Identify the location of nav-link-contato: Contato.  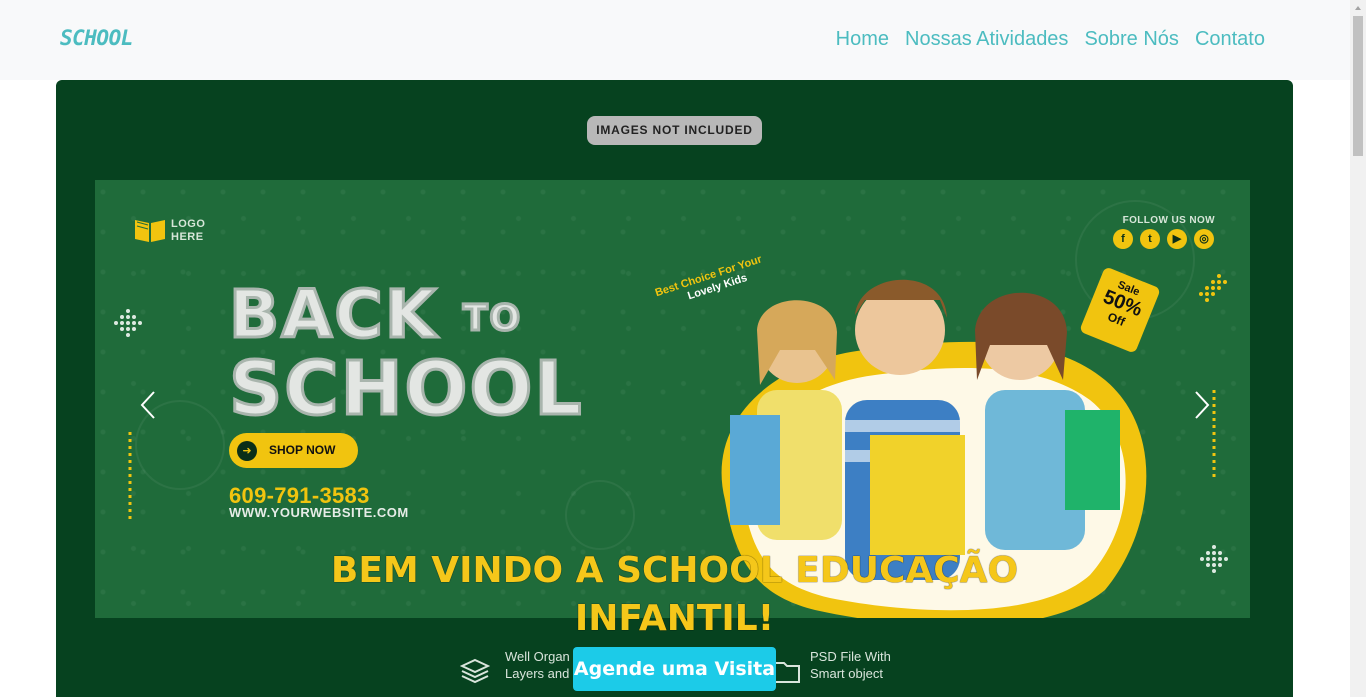
(1230, 39).